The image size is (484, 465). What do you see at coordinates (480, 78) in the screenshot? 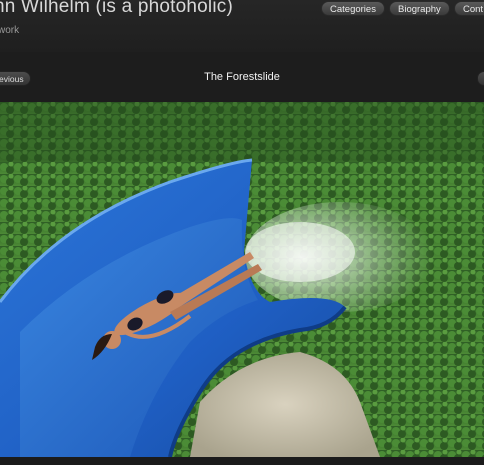
I see `next-button` at bounding box center [480, 78].